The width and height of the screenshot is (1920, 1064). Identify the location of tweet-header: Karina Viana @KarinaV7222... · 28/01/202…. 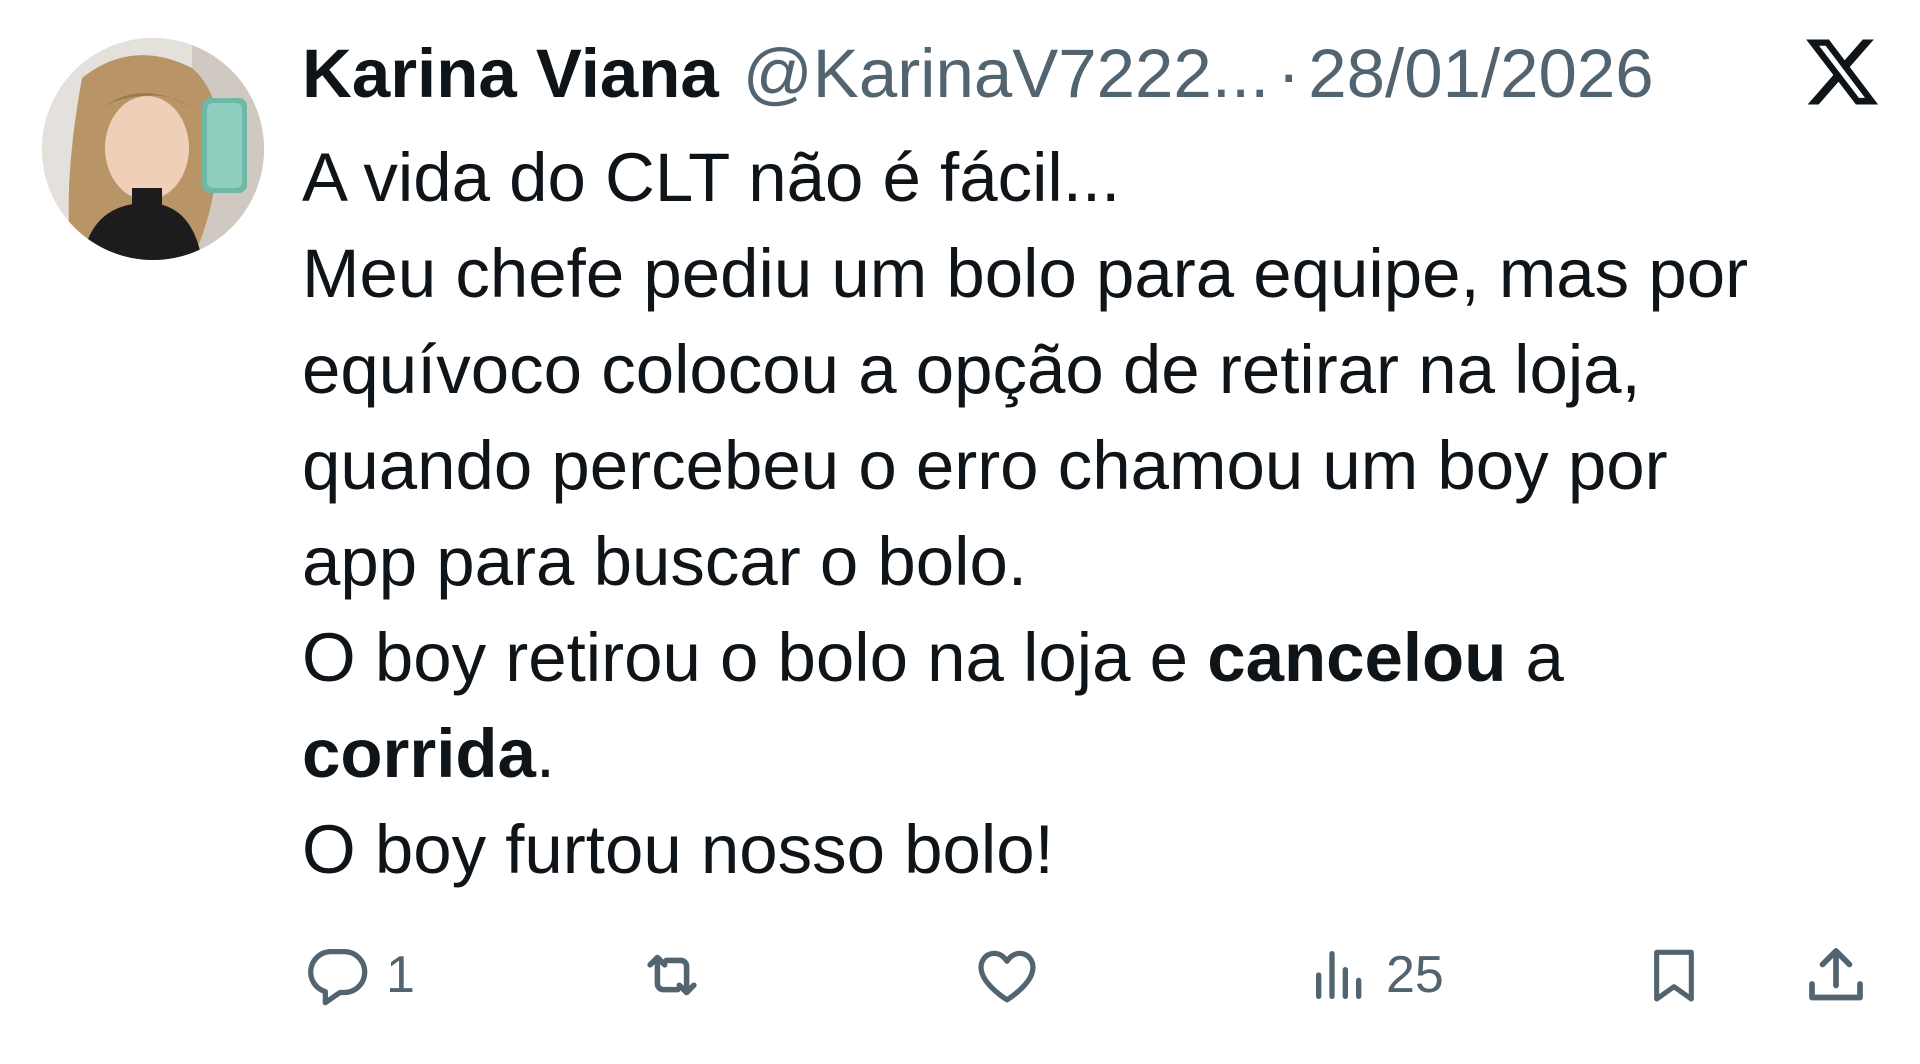
(978, 74).